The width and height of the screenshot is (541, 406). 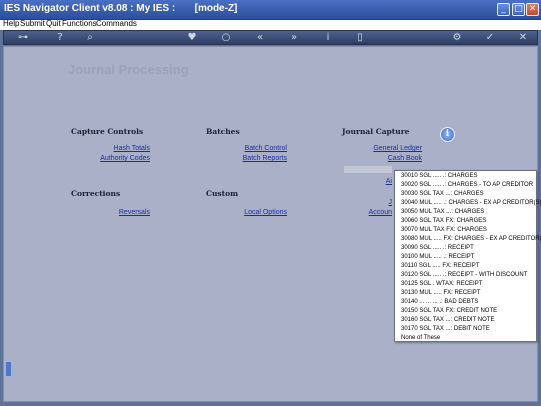 What do you see at coordinates (386, 202) in the screenshot?
I see `partial-link-j: J` at bounding box center [386, 202].